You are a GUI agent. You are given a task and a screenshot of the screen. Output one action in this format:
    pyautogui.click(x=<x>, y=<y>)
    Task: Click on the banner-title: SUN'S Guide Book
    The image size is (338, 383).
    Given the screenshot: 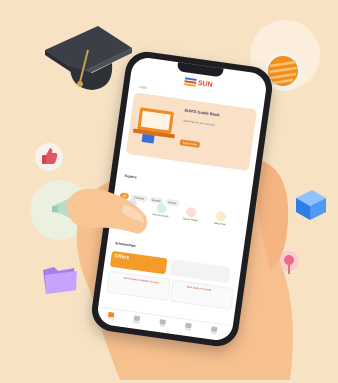 What is the action you would take?
    pyautogui.click(x=202, y=112)
    